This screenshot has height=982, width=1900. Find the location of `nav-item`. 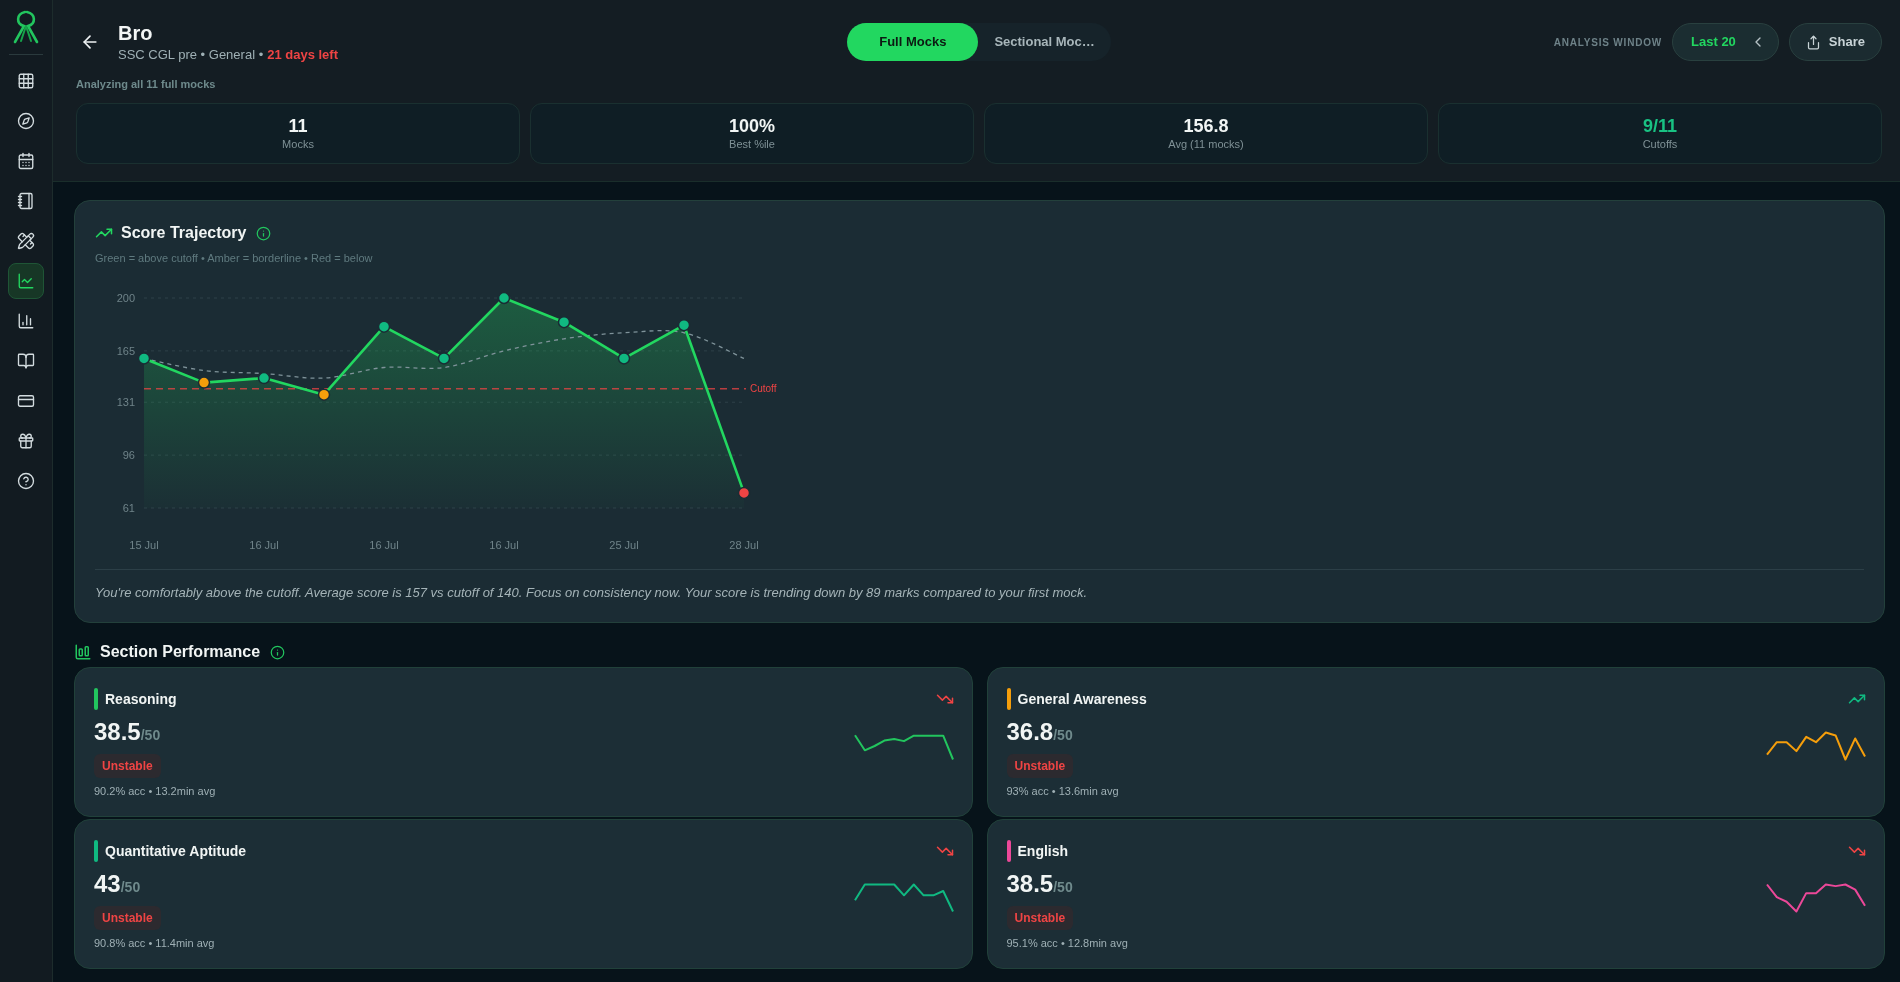

nav-item is located at coordinates (26, 281).